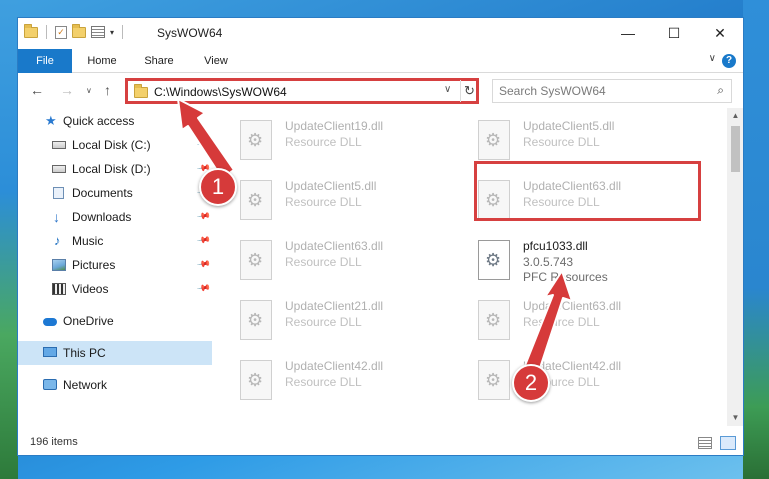 Image resolution: width=769 pixels, height=479 pixels. Describe the element at coordinates (115, 385) in the screenshot. I see `sidebar-item-network: Network` at that location.